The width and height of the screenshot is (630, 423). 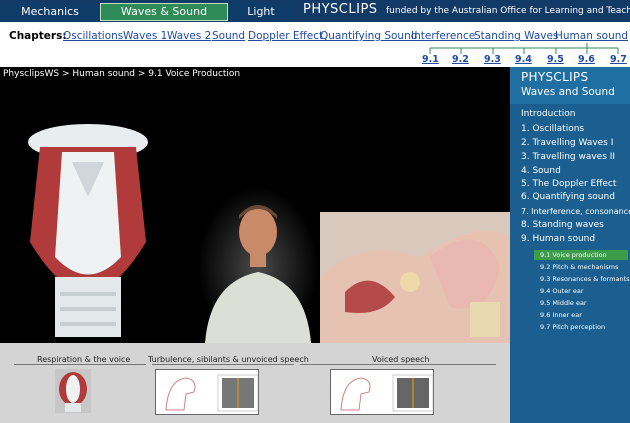 I want to click on section-label-turbulence: Turbulence, sibilants & unvoiced speech, so click(x=228, y=359).